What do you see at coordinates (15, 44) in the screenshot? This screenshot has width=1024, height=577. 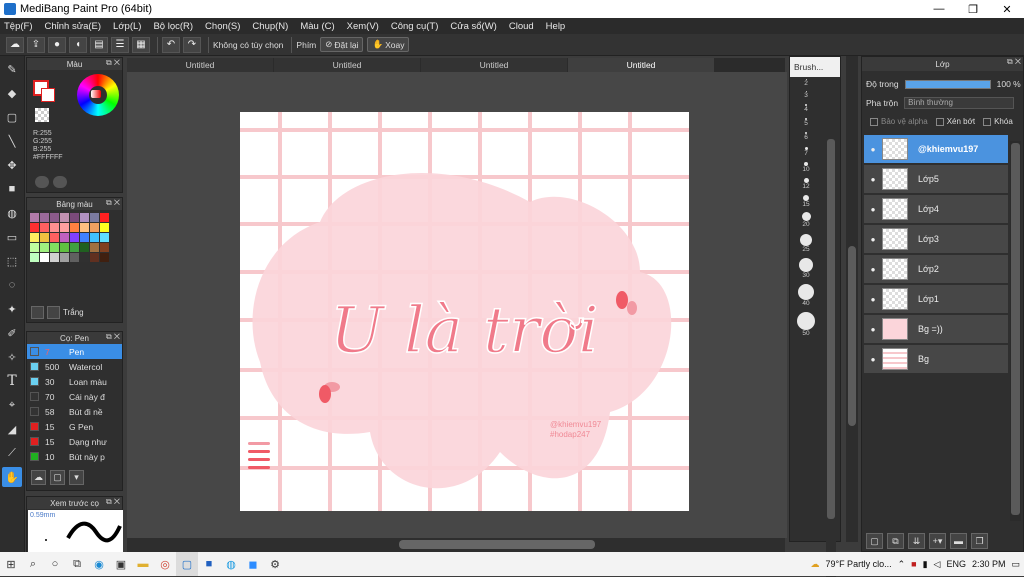 I see `cloud-icon: ☁` at bounding box center [15, 44].